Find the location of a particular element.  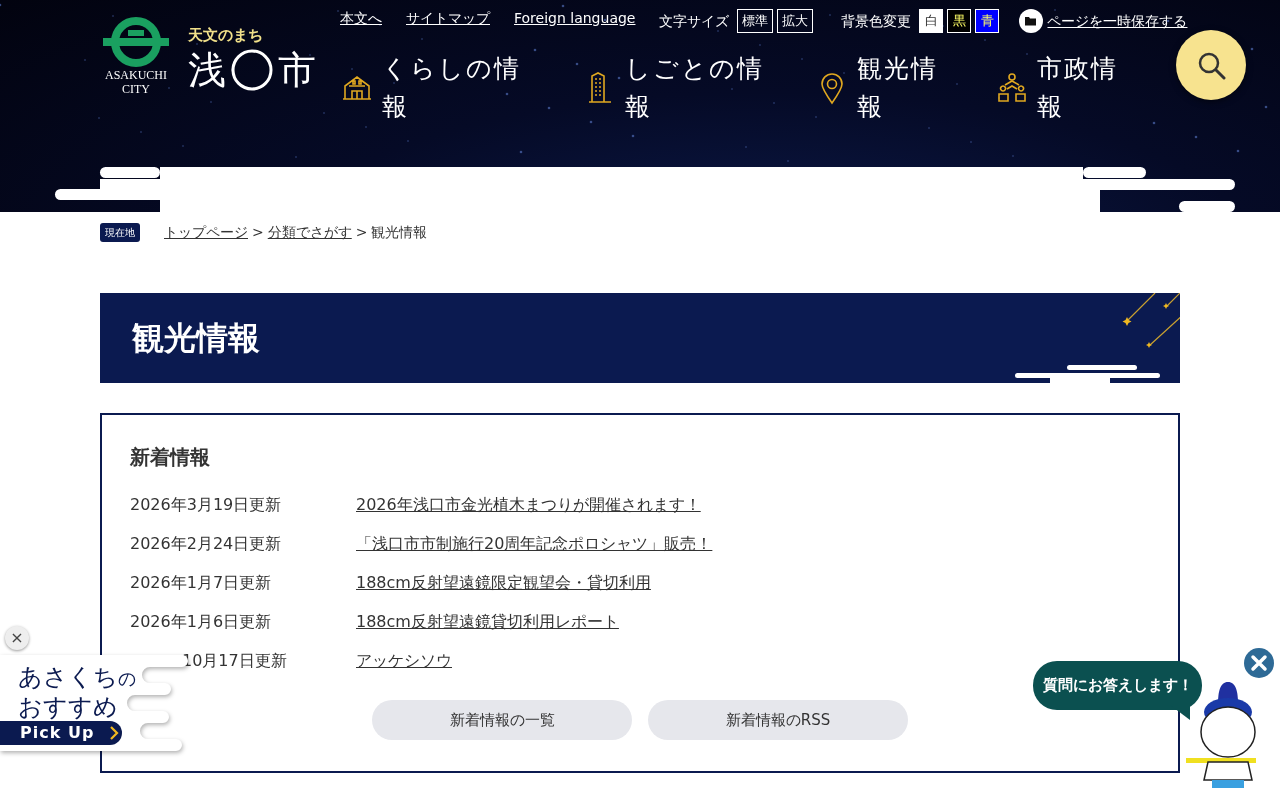

font-size-button: 標準 is located at coordinates (755, 21).